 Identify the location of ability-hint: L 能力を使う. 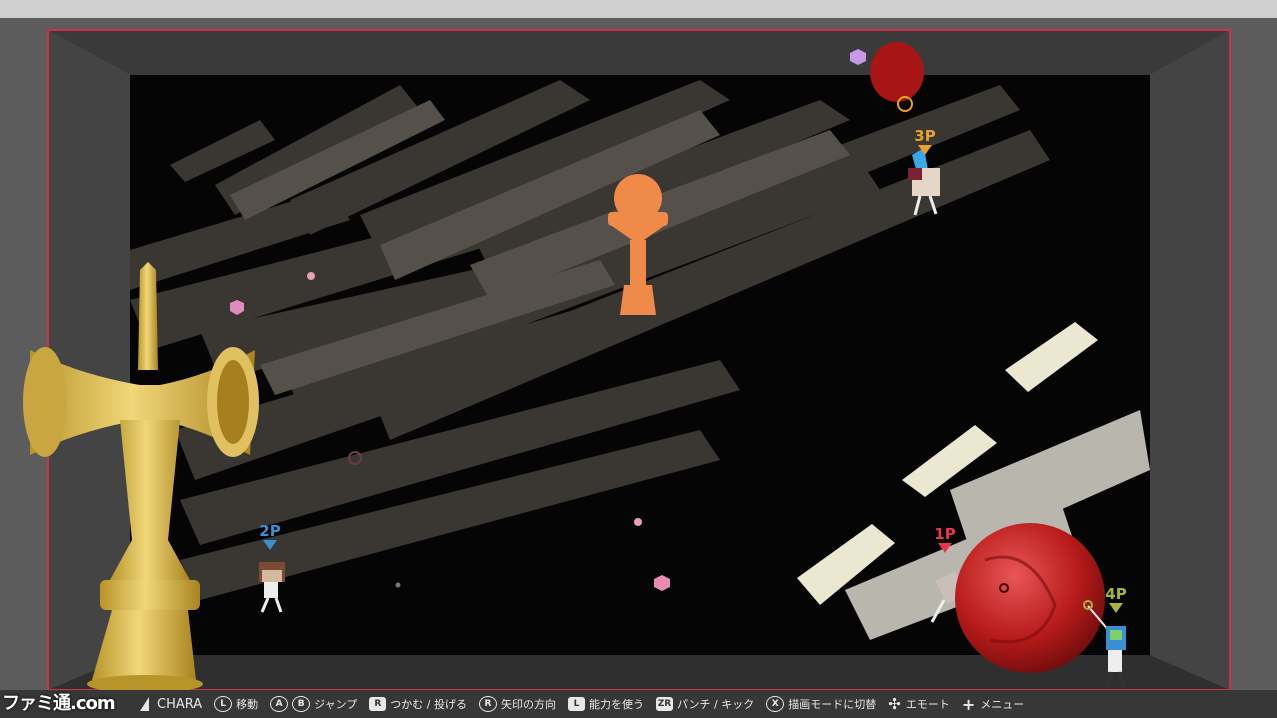
(605, 704).